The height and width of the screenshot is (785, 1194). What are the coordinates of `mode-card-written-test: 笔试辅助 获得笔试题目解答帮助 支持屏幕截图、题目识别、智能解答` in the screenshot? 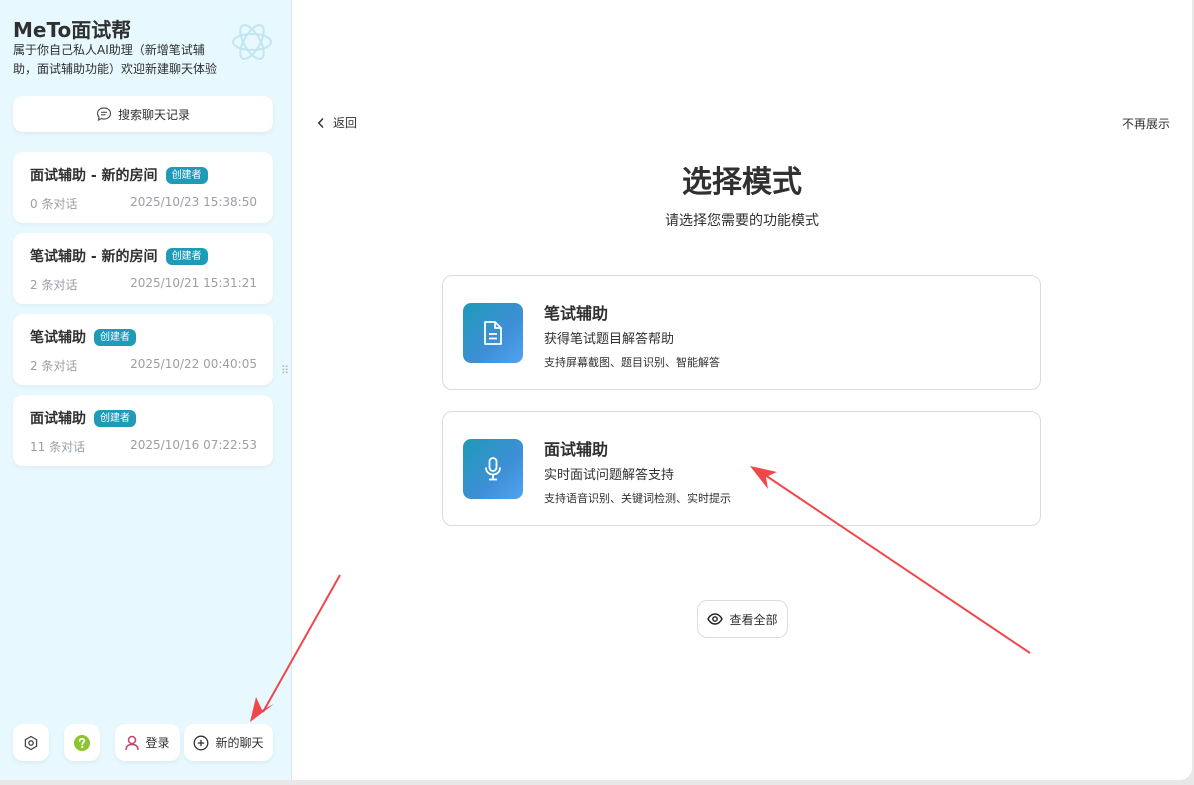 It's located at (741, 332).